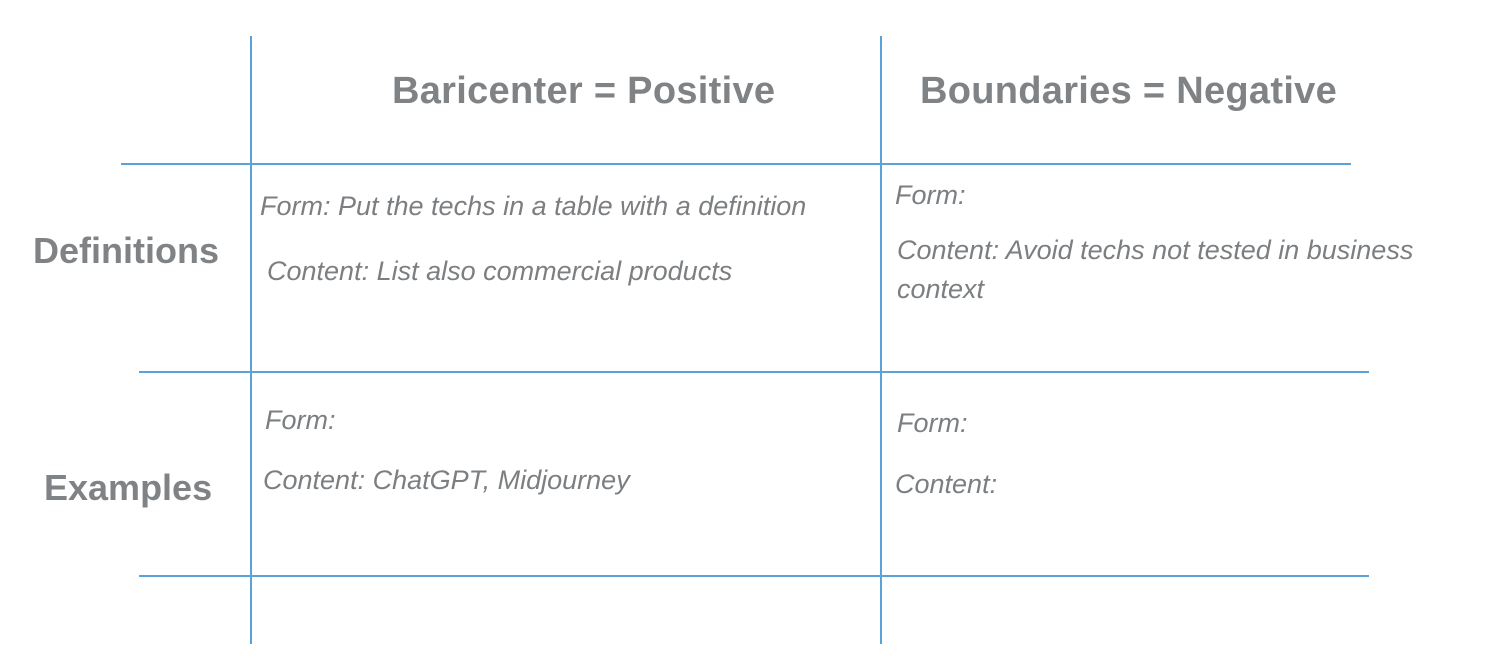 The width and height of the screenshot is (1500, 664). What do you see at coordinates (126, 250) in the screenshot?
I see `row-header-definitions: Definitions` at bounding box center [126, 250].